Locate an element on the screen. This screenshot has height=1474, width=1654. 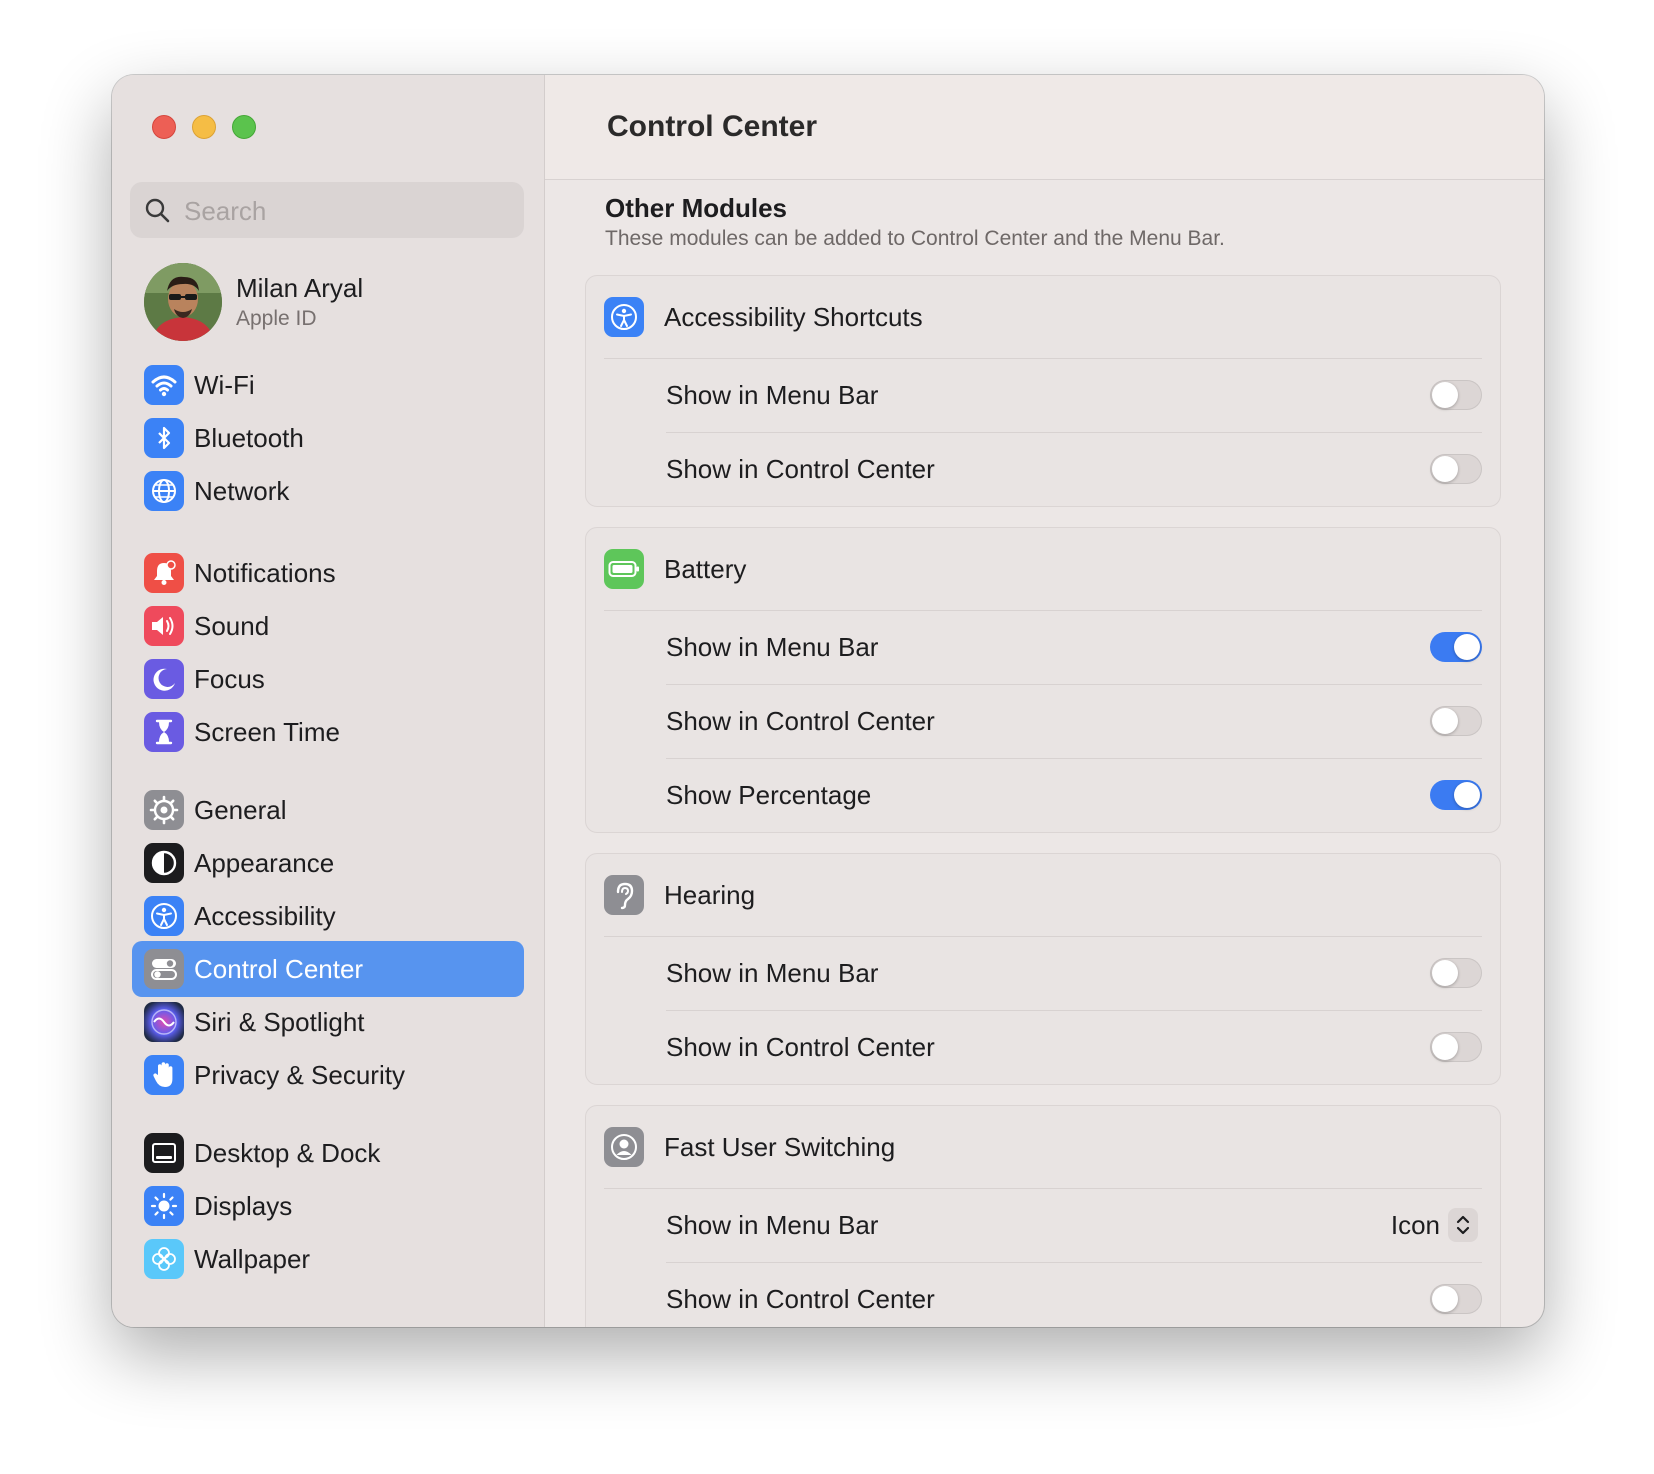
sidebar-item-label: Network is located at coordinates (242, 491).